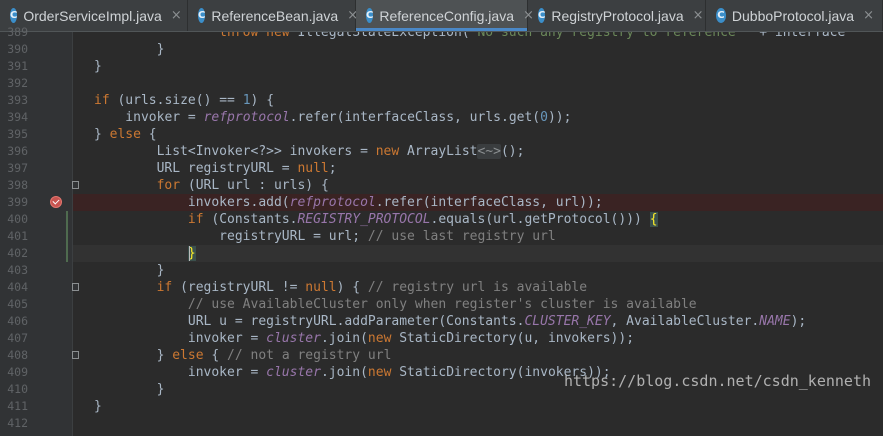 The width and height of the screenshot is (883, 436). I want to click on code-token: (Constants., so click(254, 219).